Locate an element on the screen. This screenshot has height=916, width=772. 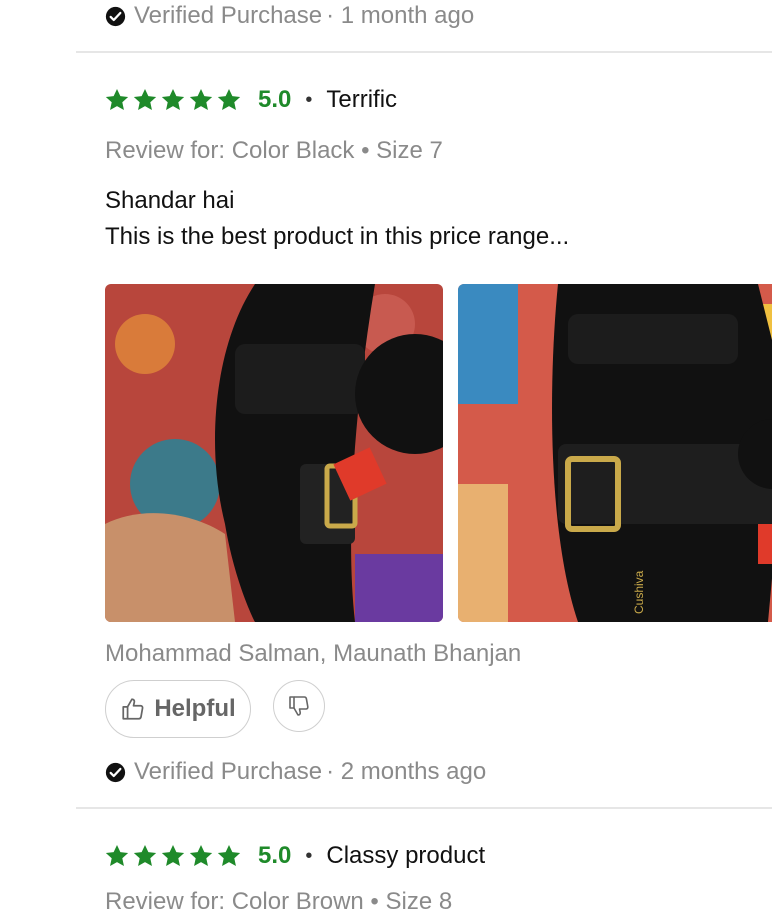
not-helpful-button is located at coordinates (299, 706).